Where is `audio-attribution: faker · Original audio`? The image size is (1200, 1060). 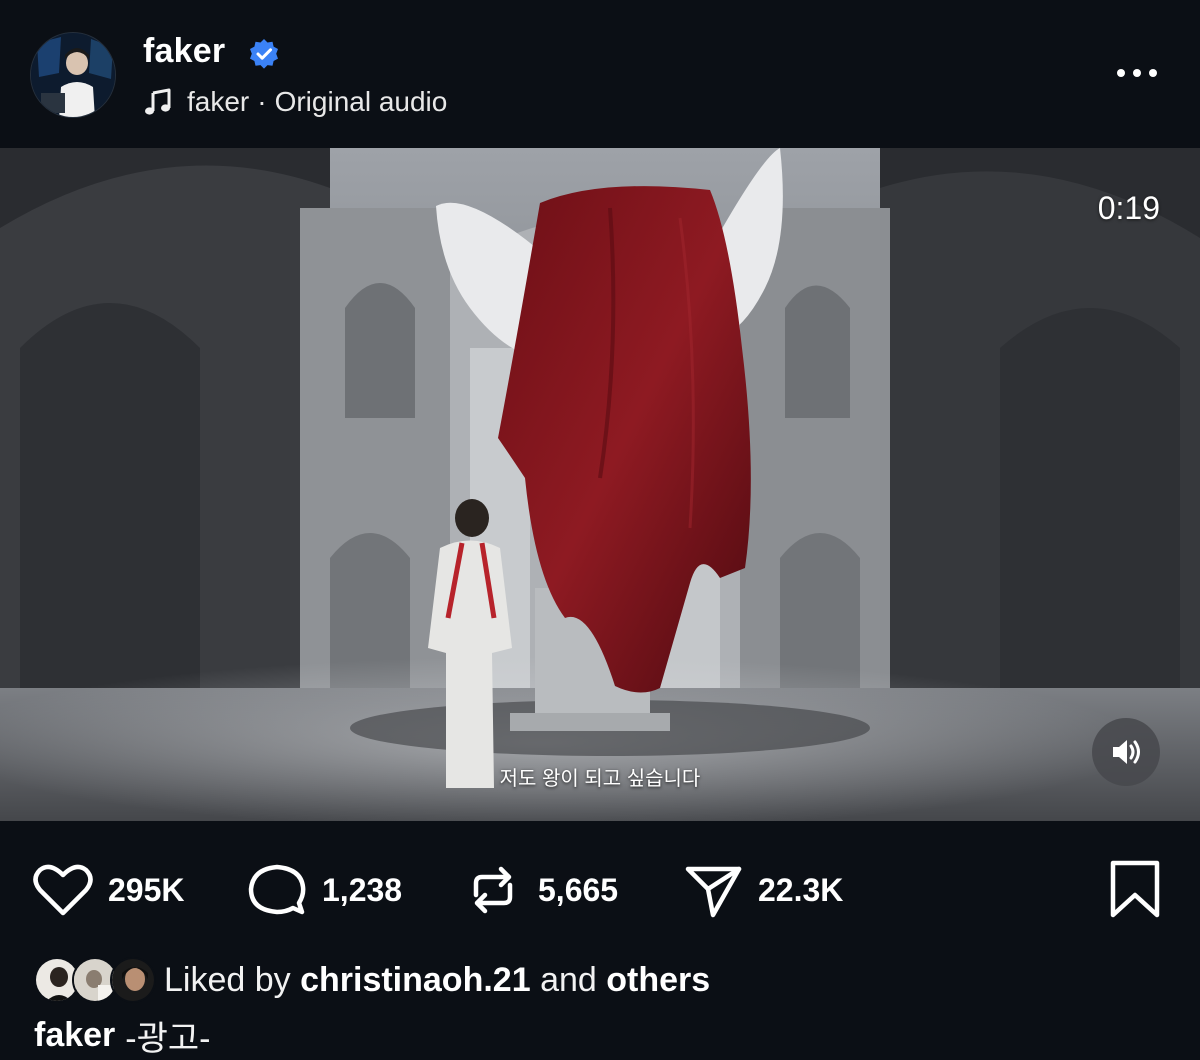 audio-attribution: faker · Original audio is located at coordinates (295, 102).